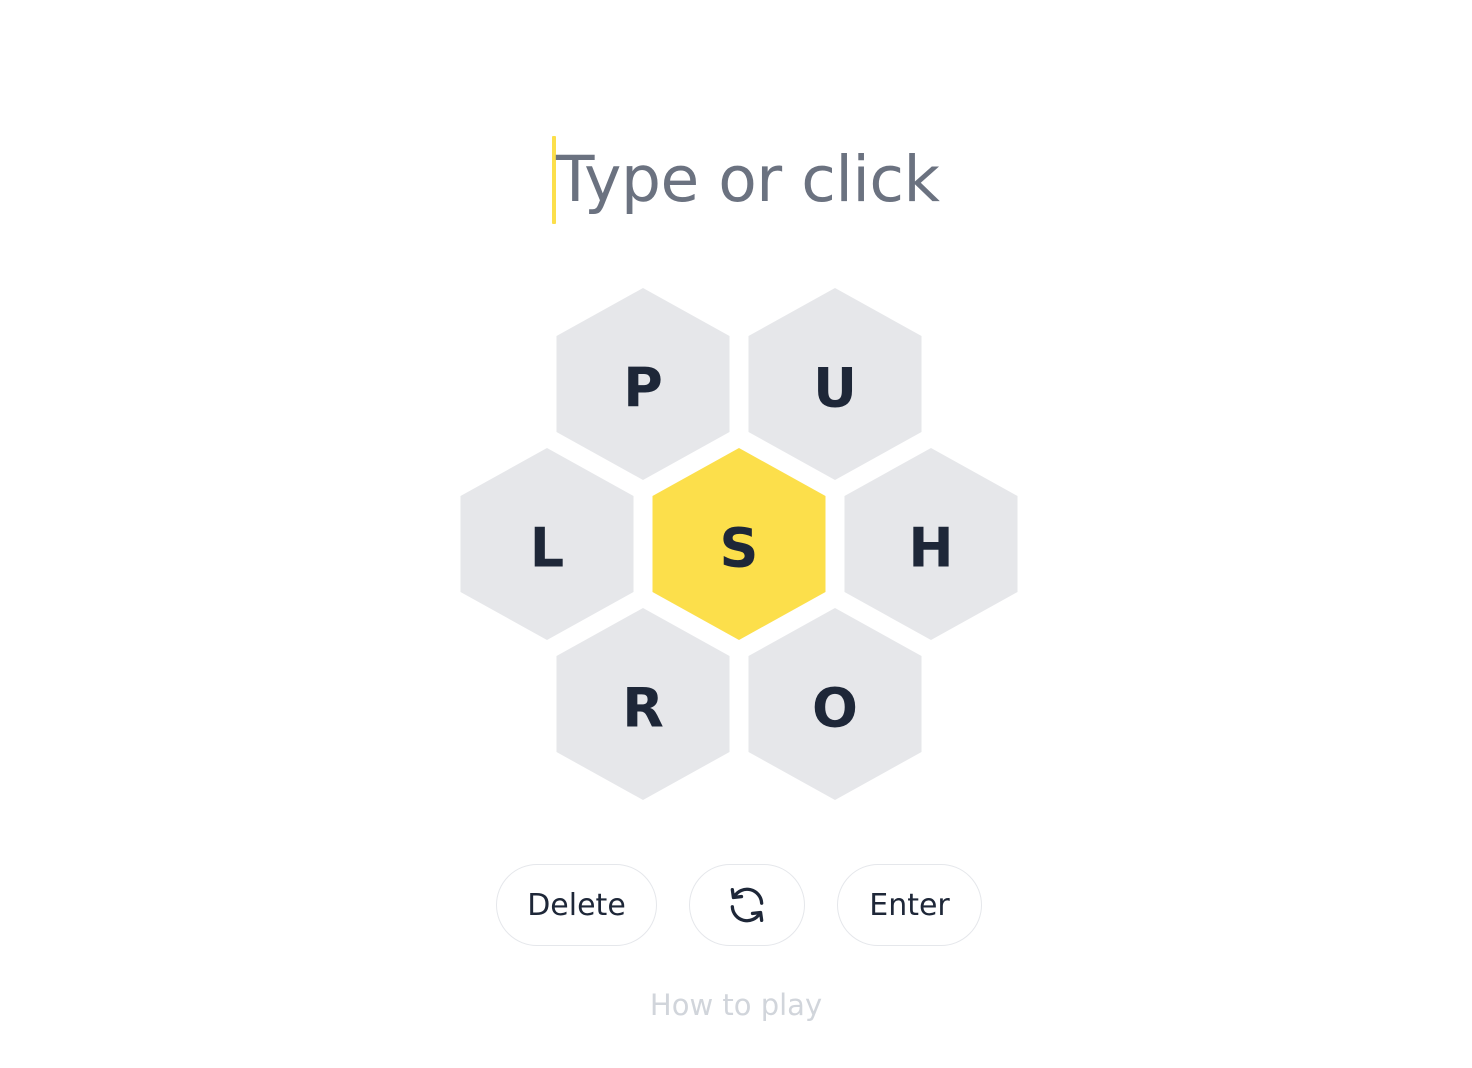  I want to click on enter-button: Enter, so click(909, 905).